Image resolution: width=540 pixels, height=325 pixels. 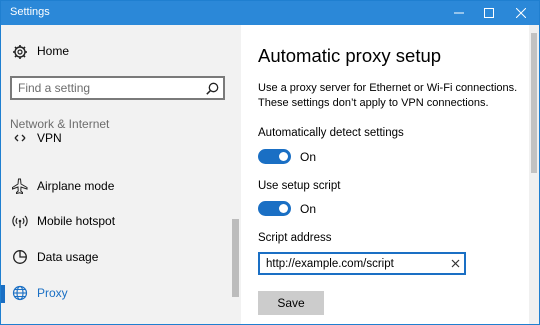 I want to click on sidebar-item-label: Proxy, so click(x=52, y=293).